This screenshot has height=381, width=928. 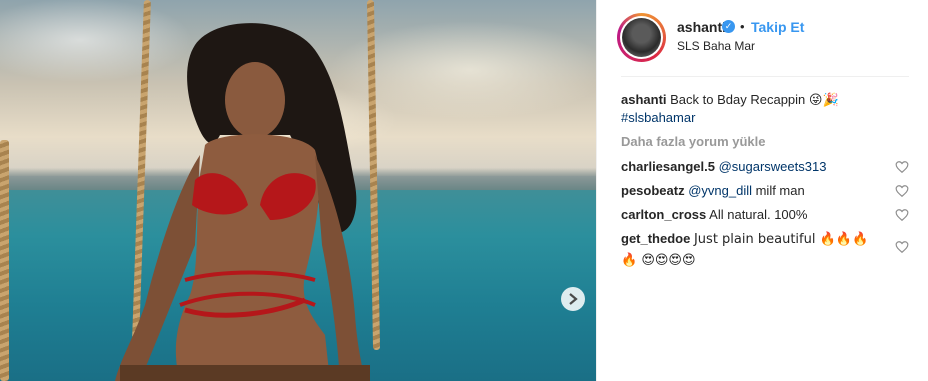 What do you see at coordinates (777, 27) in the screenshot?
I see `follow-button: Takip Et` at bounding box center [777, 27].